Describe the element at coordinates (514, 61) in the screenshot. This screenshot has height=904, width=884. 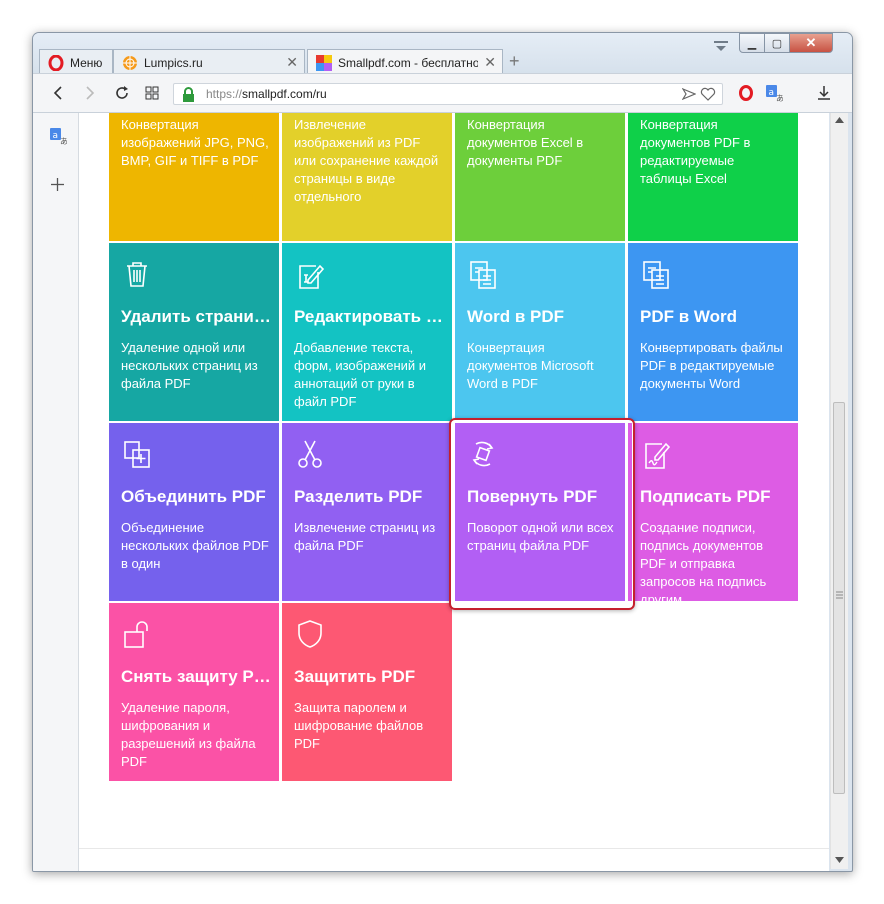
I see `new-tab-plus-icon: +` at that location.